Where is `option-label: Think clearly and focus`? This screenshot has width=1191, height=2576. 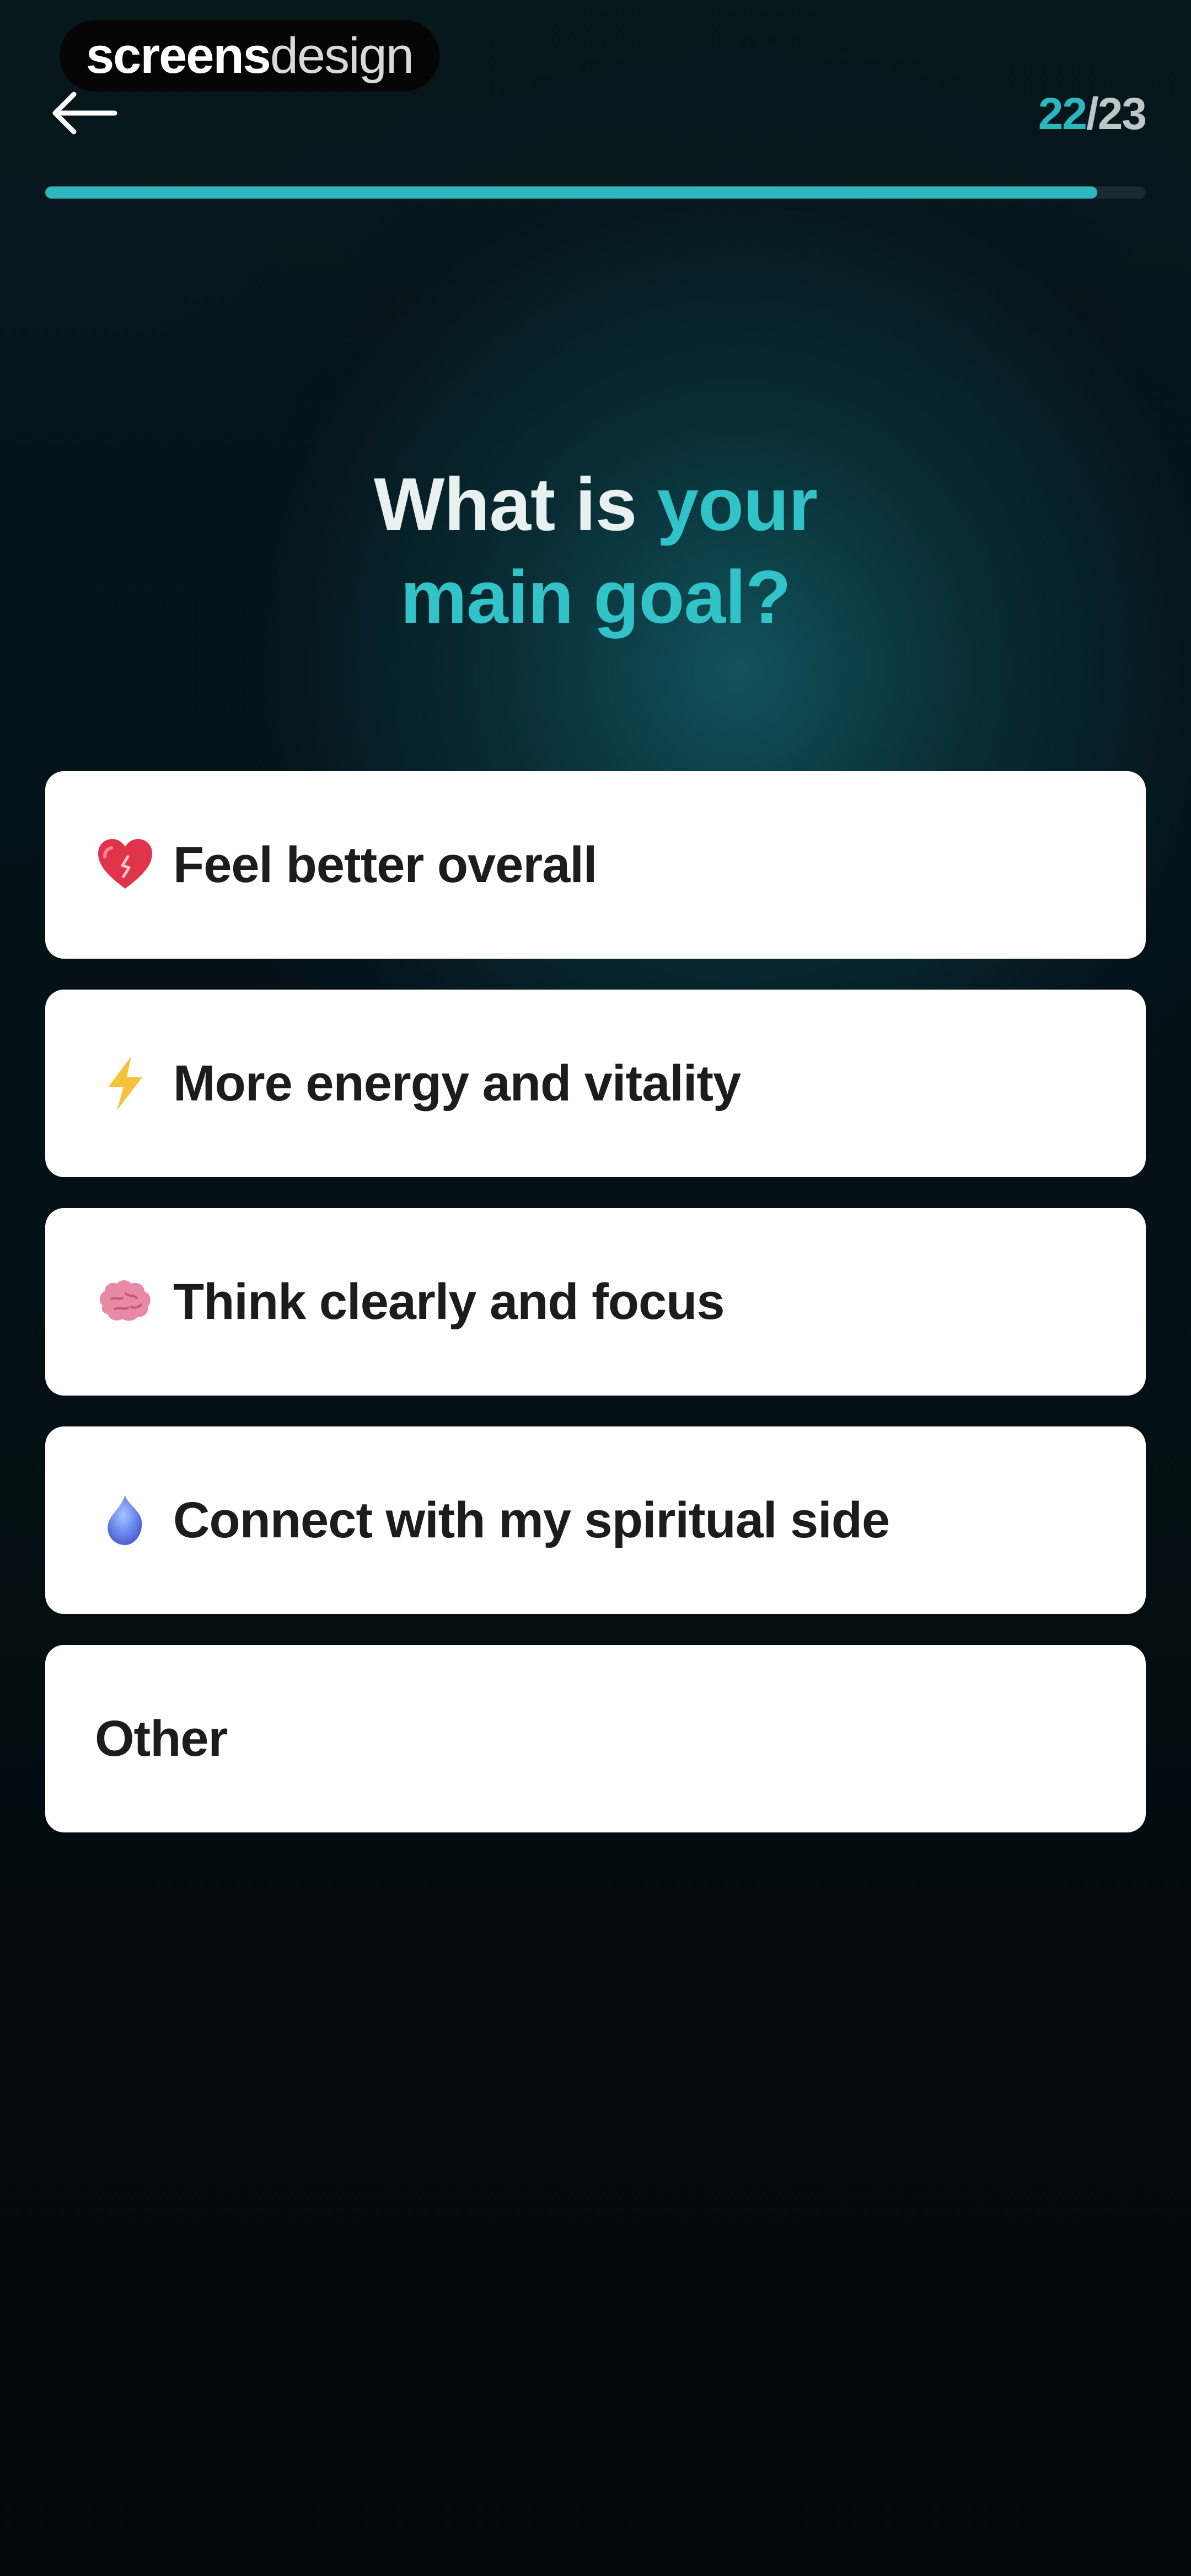 option-label: Think clearly and focus is located at coordinates (449, 1301).